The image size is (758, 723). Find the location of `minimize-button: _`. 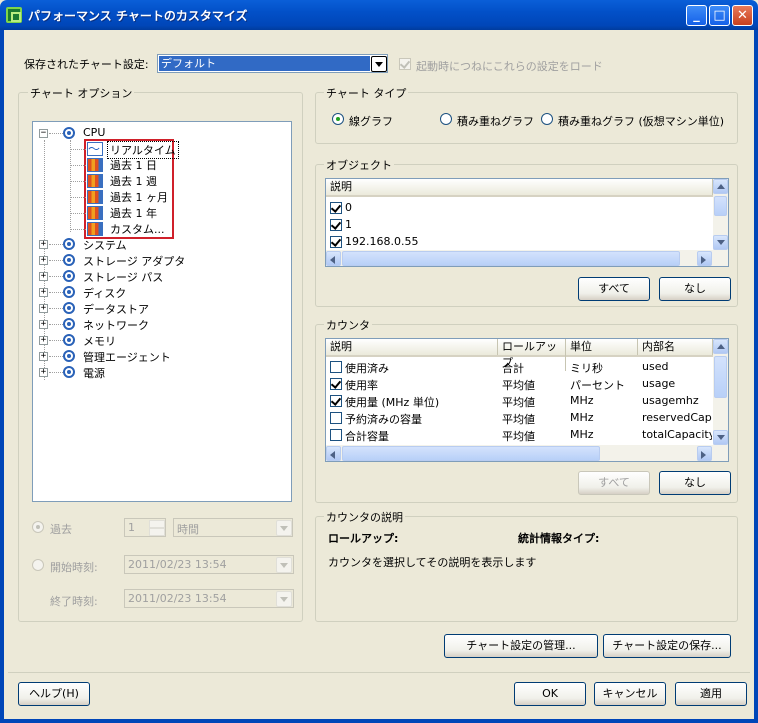

minimize-button: _ is located at coordinates (696, 15).